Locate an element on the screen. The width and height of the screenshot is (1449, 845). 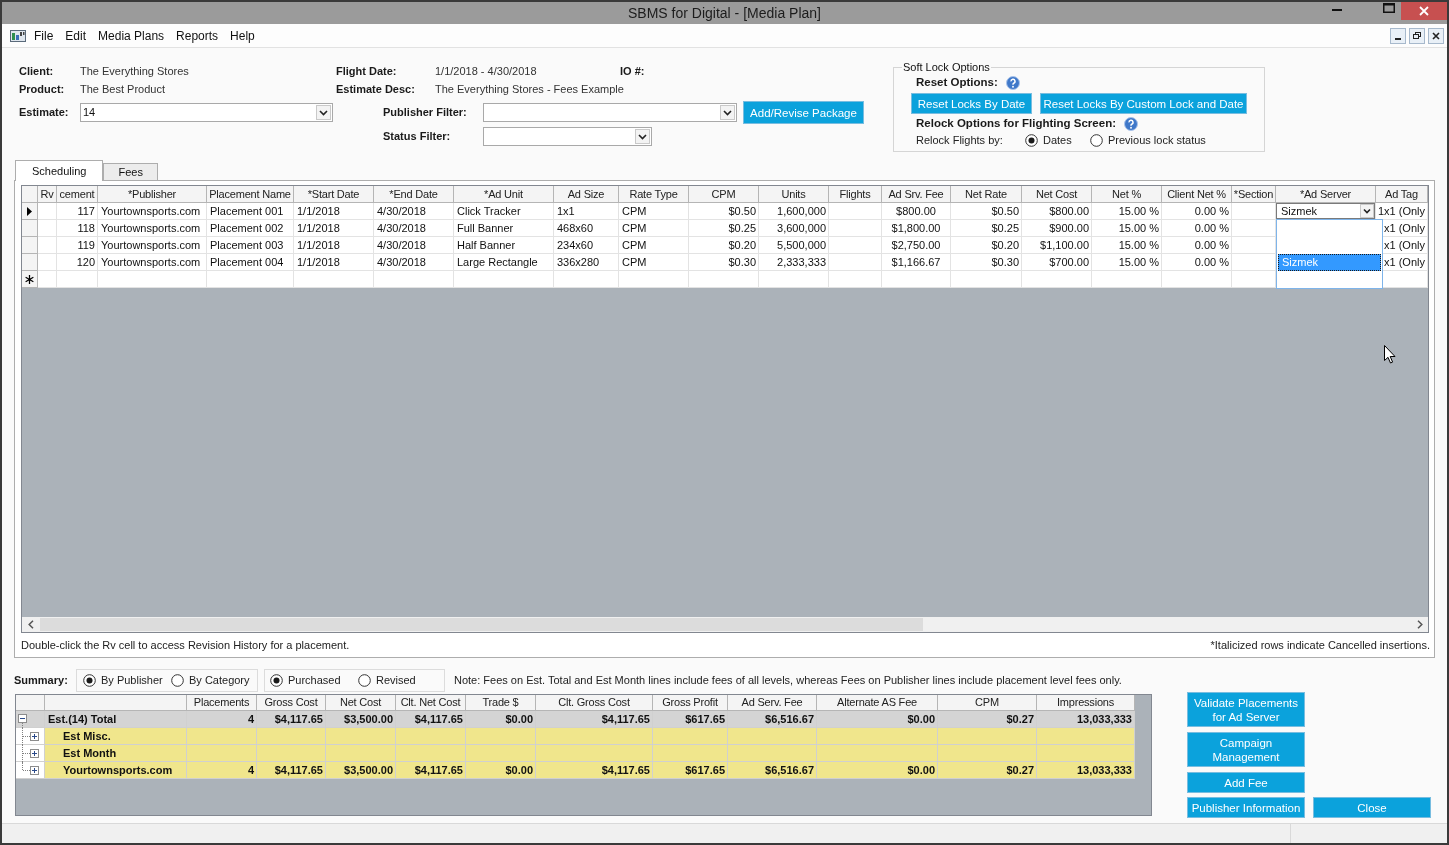
chevron-right-icon is located at coordinates (1419, 624).